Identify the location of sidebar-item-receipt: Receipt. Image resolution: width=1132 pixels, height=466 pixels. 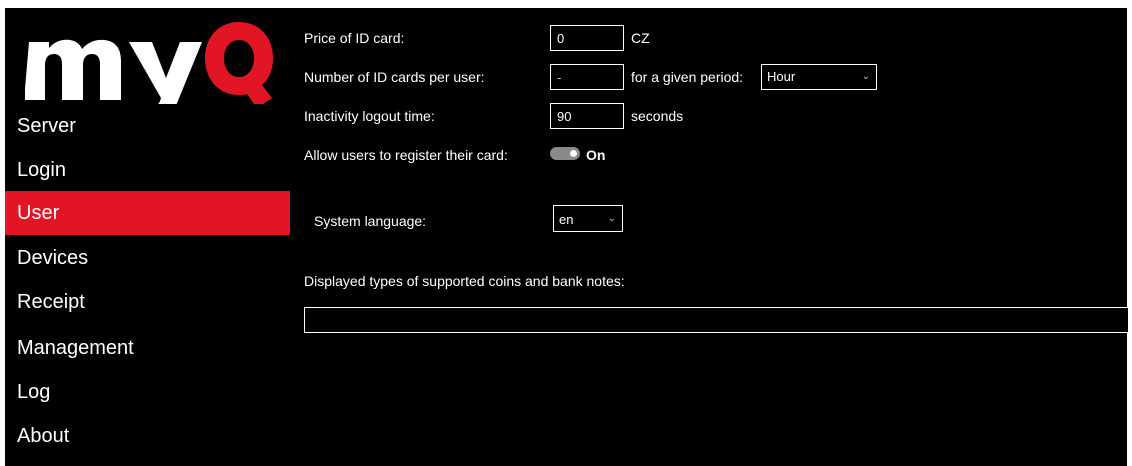
(147, 302).